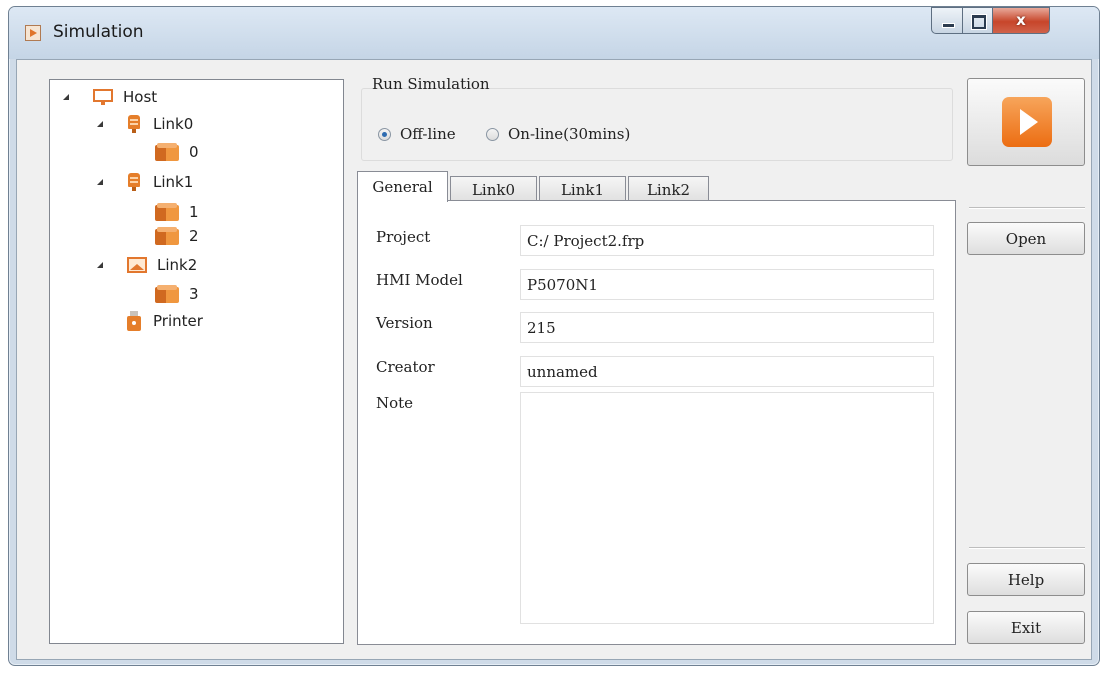 This screenshot has height=673, width=1108. Describe the element at coordinates (492, 134) in the screenshot. I see `radio-unselected-icon` at that location.